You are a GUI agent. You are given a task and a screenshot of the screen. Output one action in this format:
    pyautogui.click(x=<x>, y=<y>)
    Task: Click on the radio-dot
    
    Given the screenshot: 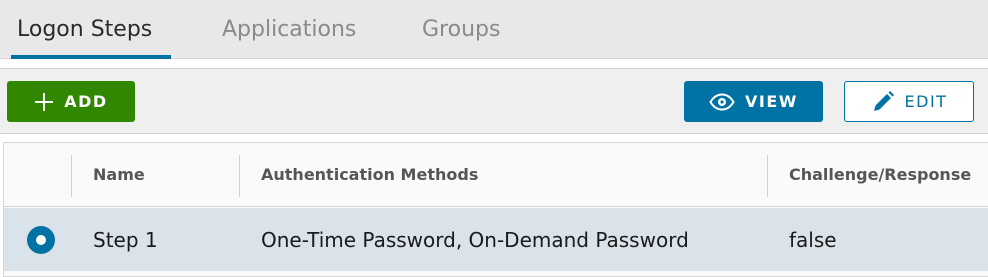 What is the action you would take?
    pyautogui.click(x=41, y=240)
    